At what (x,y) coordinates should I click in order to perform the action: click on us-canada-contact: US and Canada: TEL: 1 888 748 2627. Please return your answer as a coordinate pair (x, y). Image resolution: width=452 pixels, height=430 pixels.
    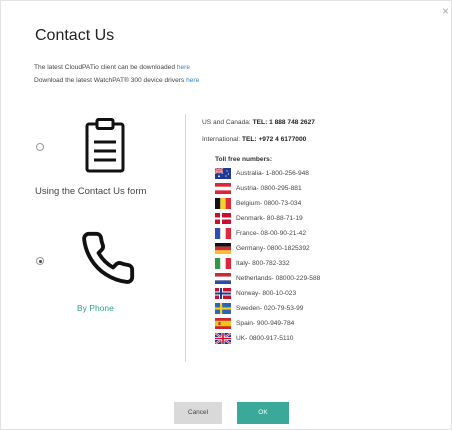
    Looking at the image, I should click on (258, 122).